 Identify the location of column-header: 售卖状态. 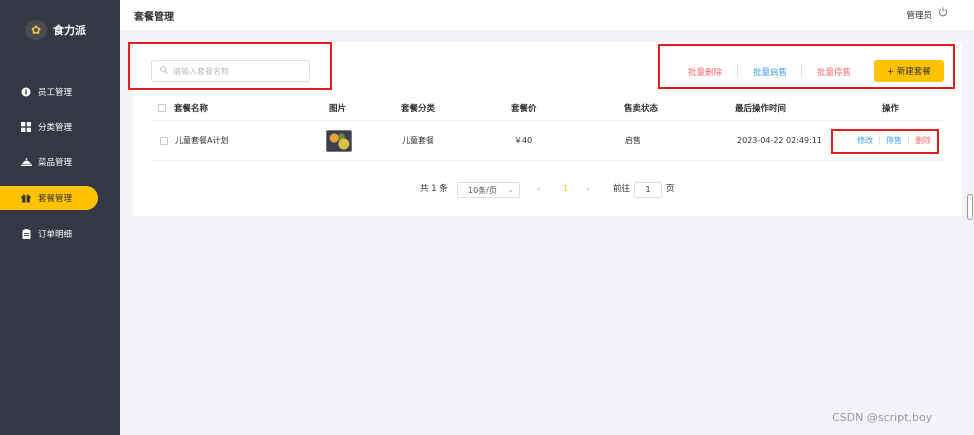
(641, 109).